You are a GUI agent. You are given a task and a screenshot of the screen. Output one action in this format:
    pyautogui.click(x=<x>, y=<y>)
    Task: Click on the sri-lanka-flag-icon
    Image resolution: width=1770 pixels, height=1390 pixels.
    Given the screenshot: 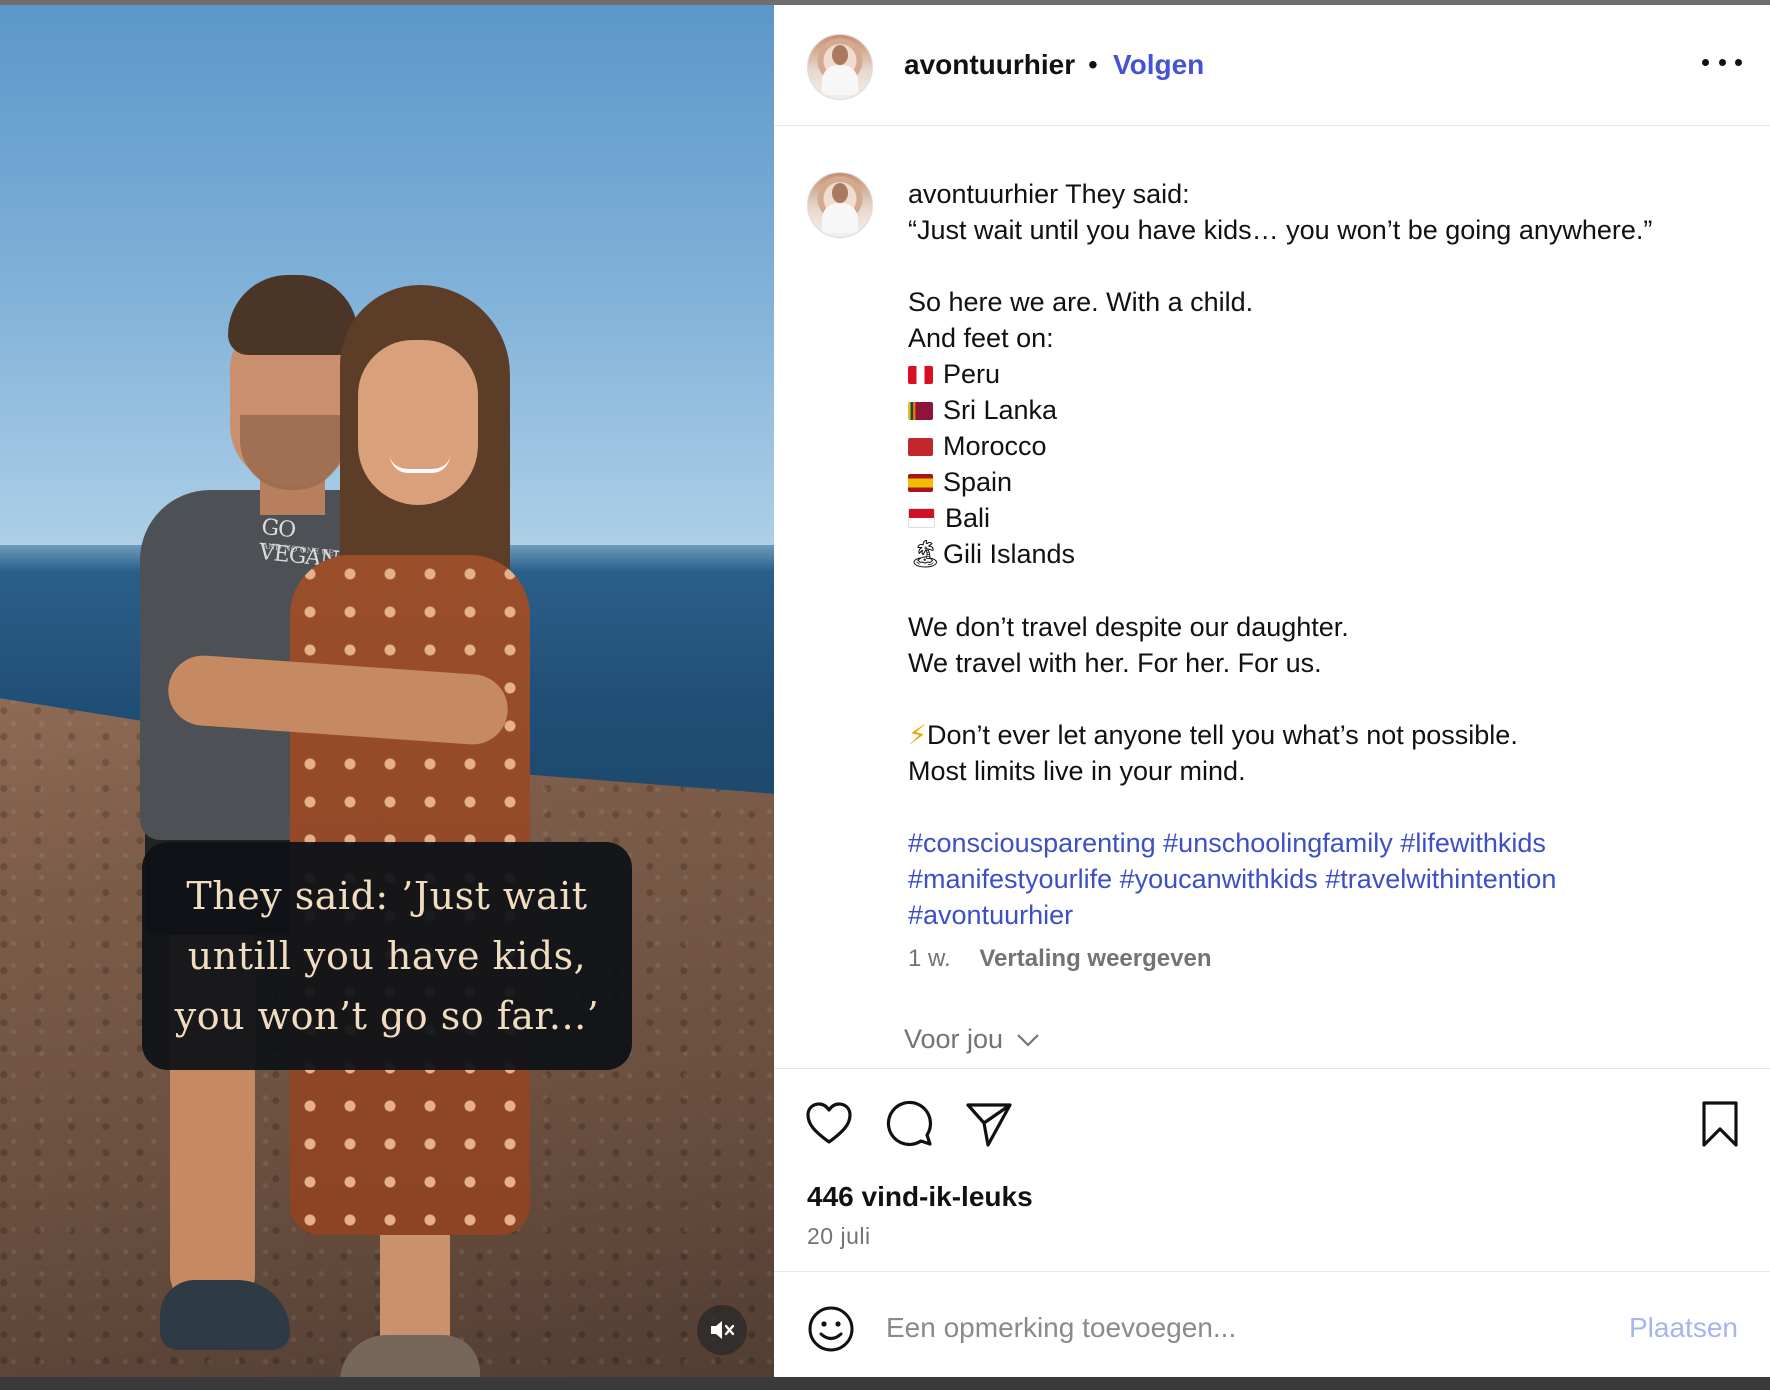 What is the action you would take?
    pyautogui.click(x=920, y=411)
    